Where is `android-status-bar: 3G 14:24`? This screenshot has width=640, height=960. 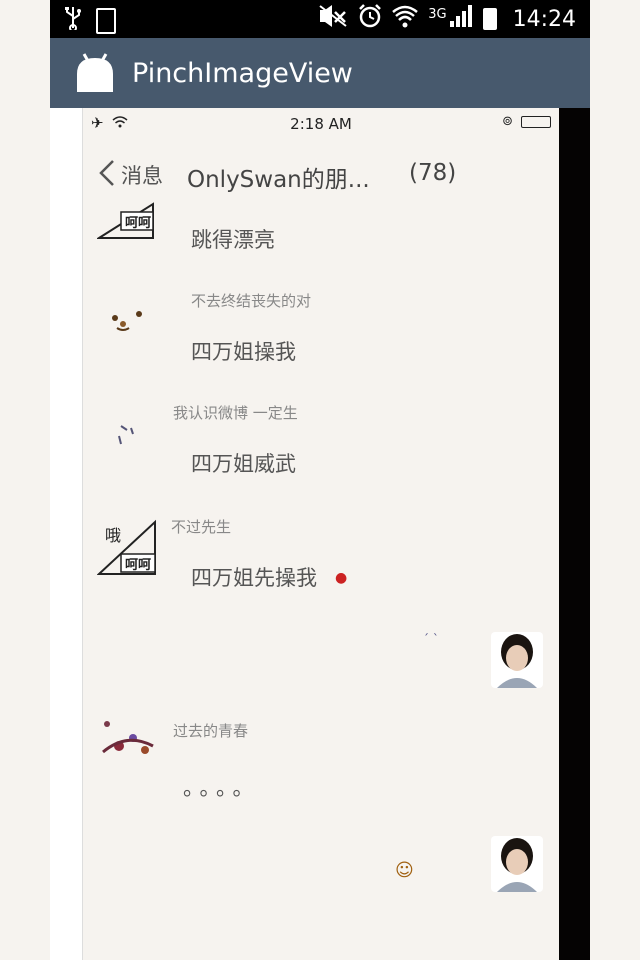
android-status-bar: 3G 14:24 is located at coordinates (320, 19).